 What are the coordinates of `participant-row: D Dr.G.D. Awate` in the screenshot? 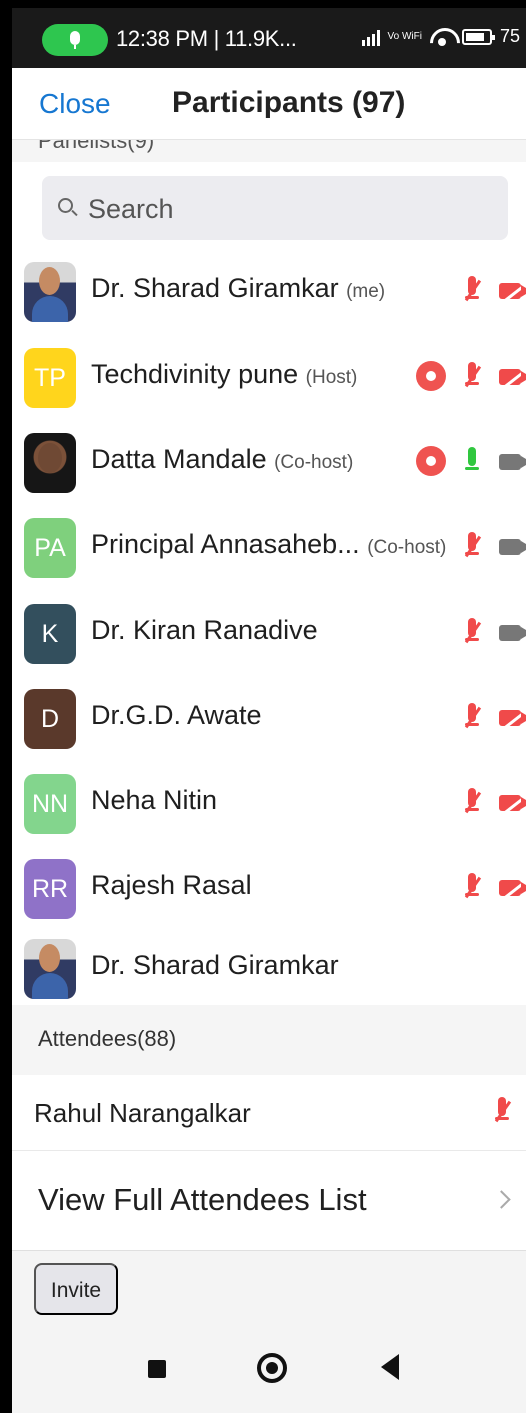 It's located at (269, 713).